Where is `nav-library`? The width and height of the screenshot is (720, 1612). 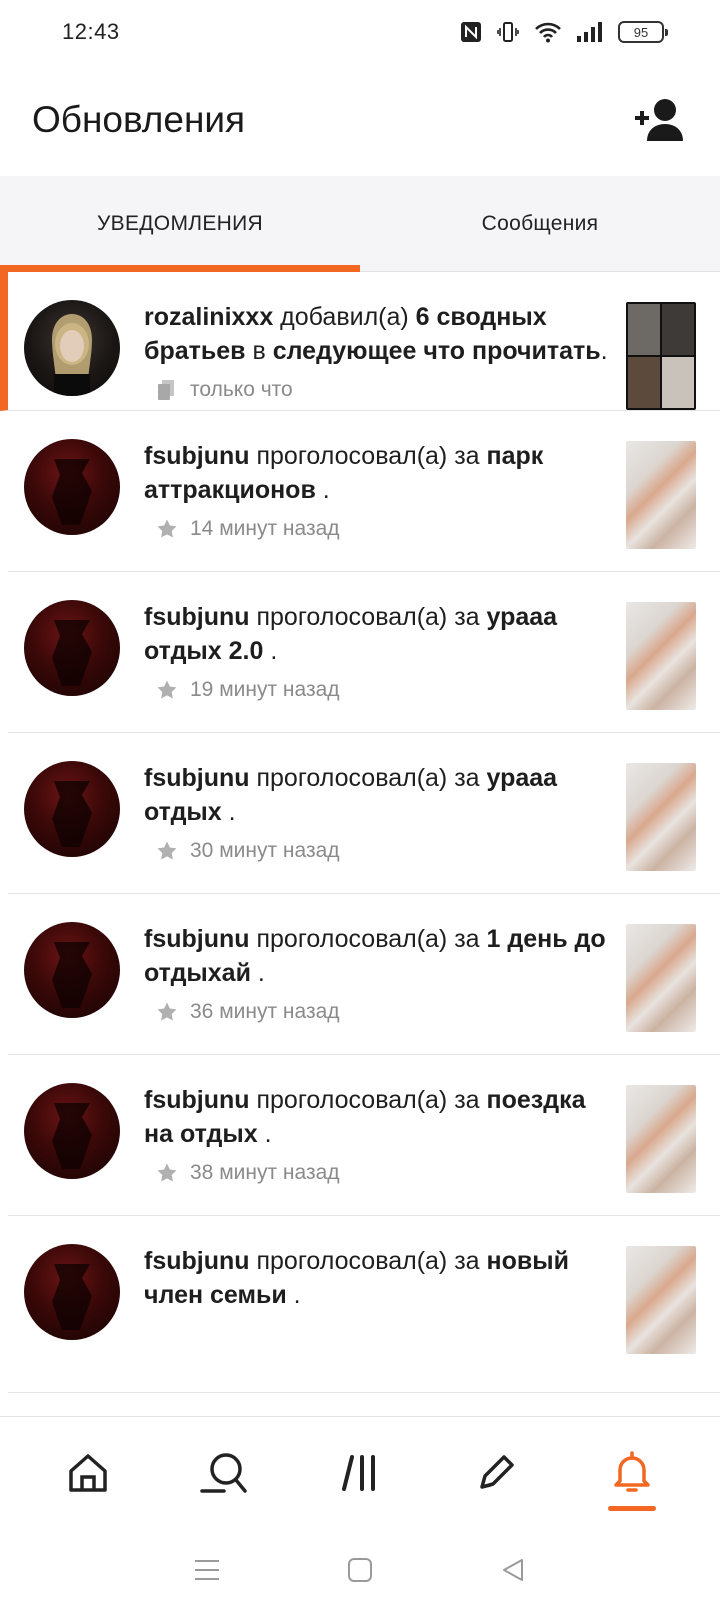
nav-library is located at coordinates (360, 1473).